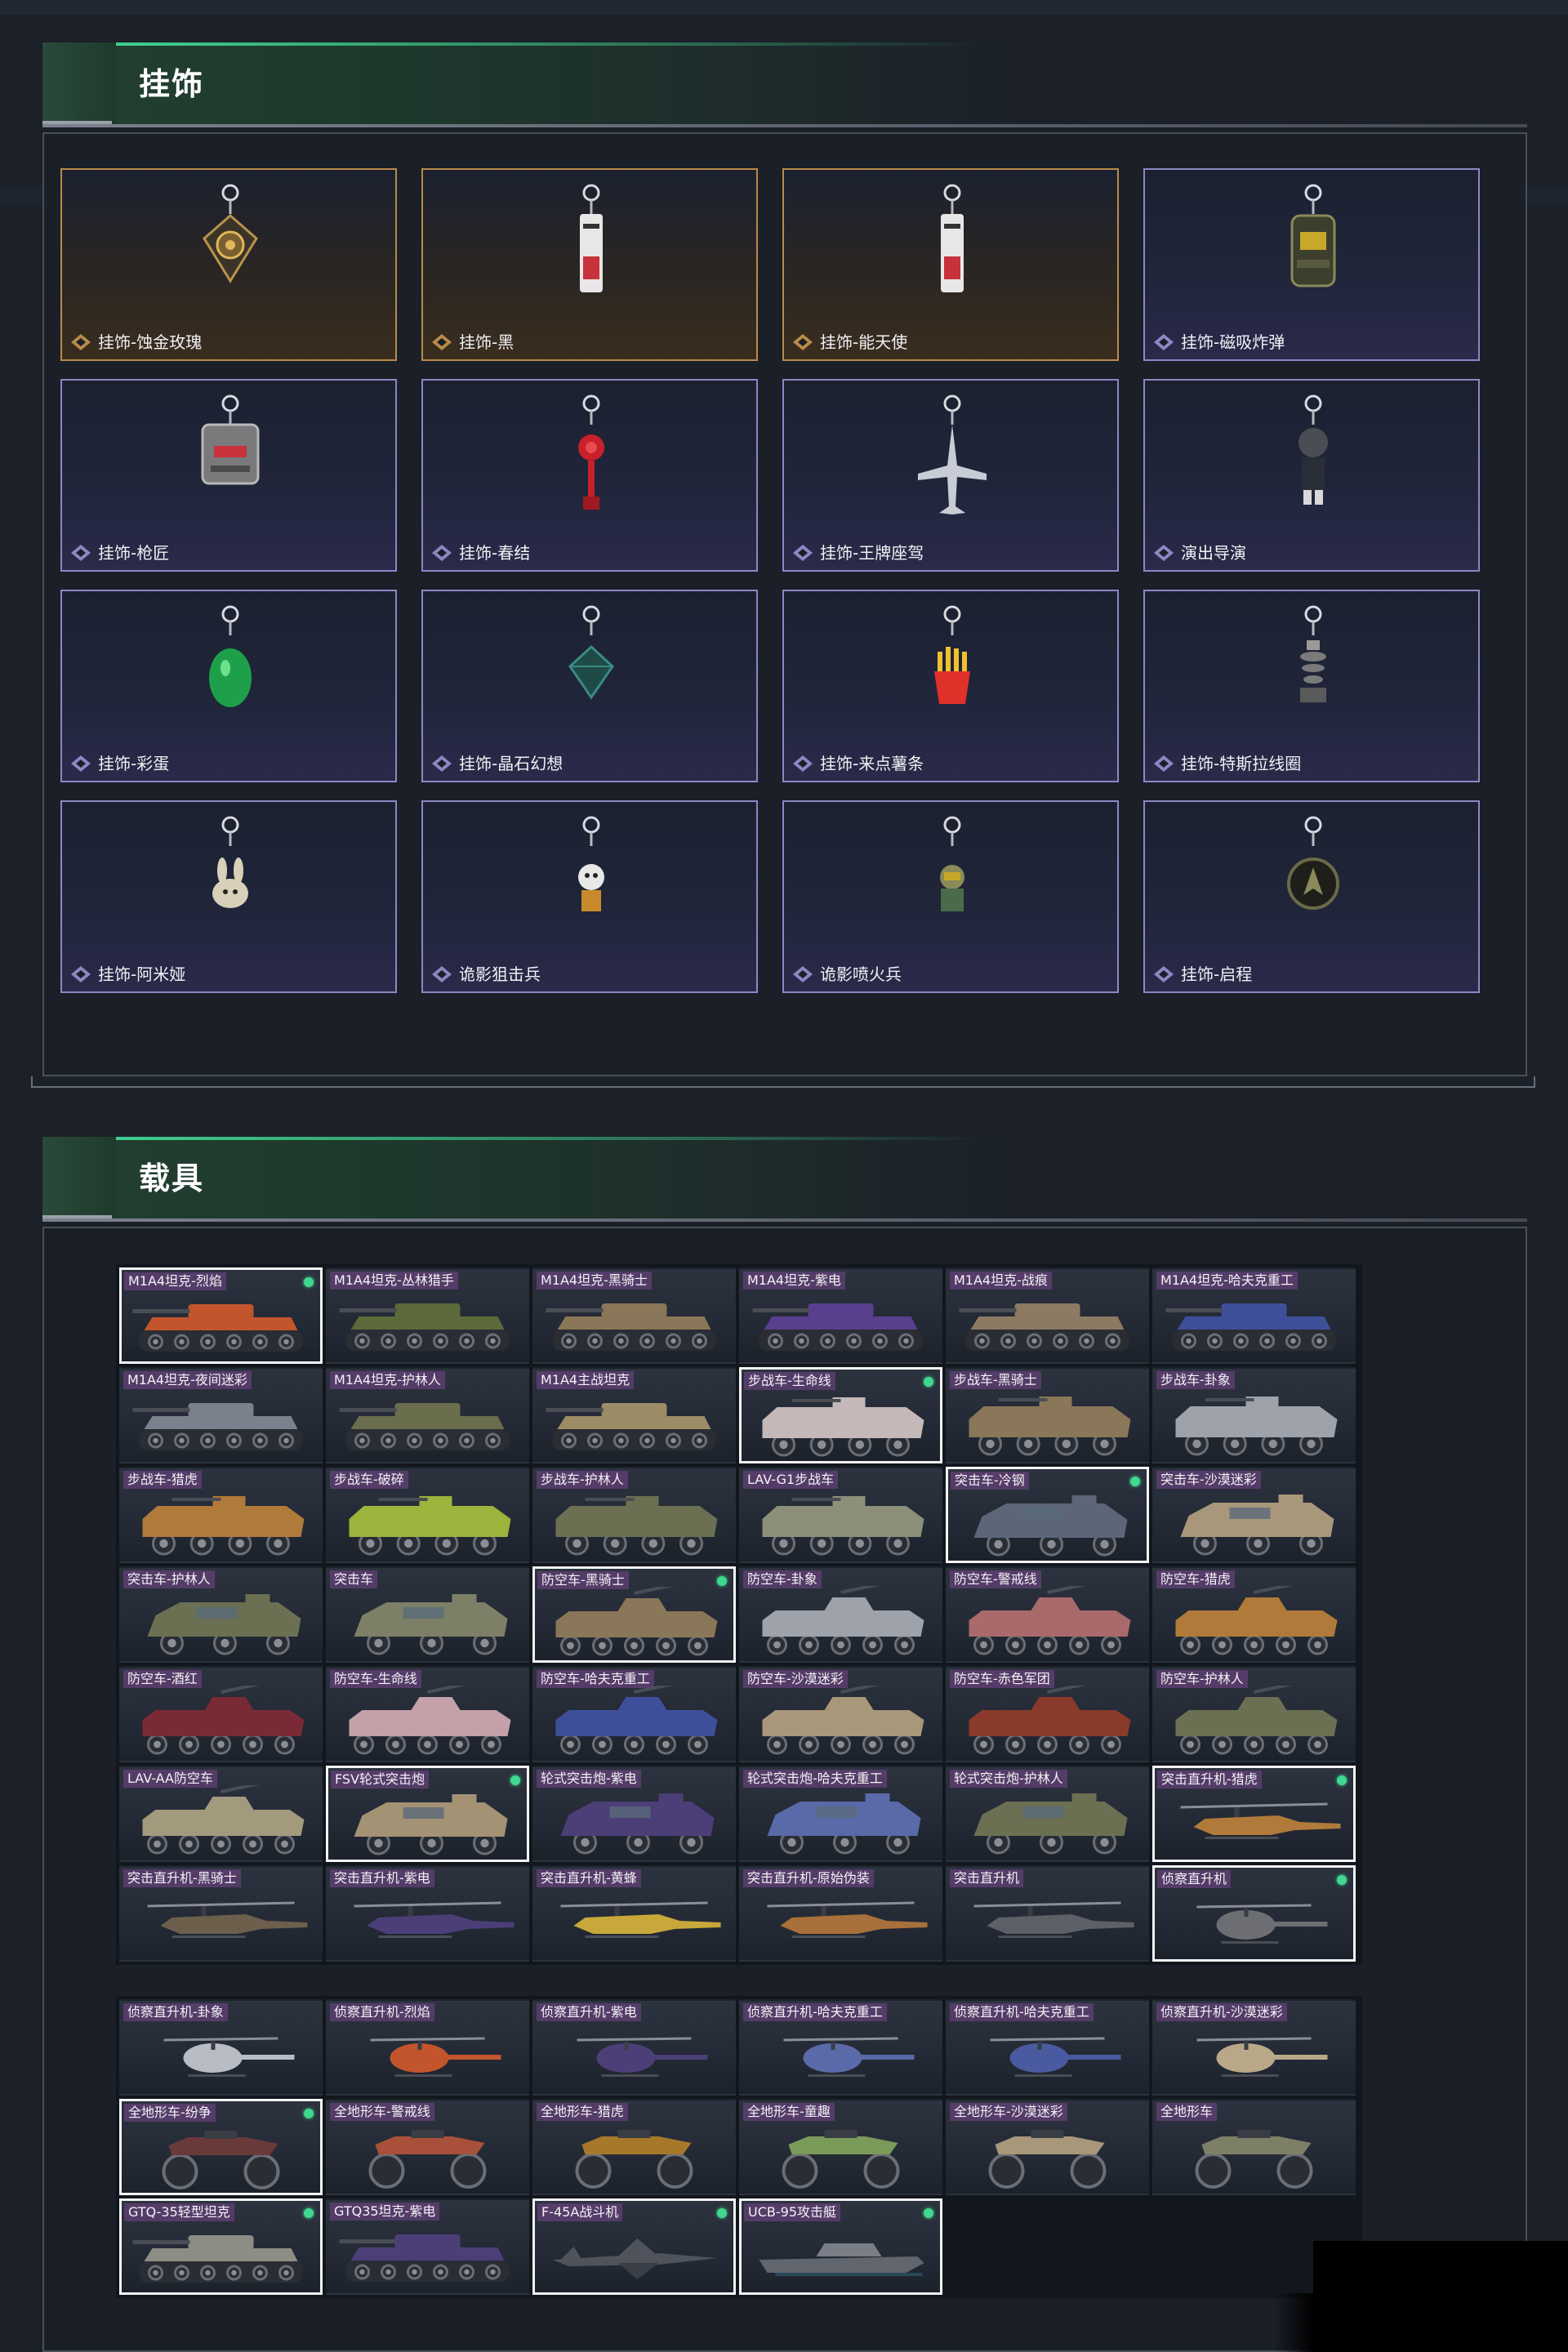  What do you see at coordinates (1047, 2147) in the screenshot?
I see `vehicle-card: 全地形车-沙漠迷彩` at bounding box center [1047, 2147].